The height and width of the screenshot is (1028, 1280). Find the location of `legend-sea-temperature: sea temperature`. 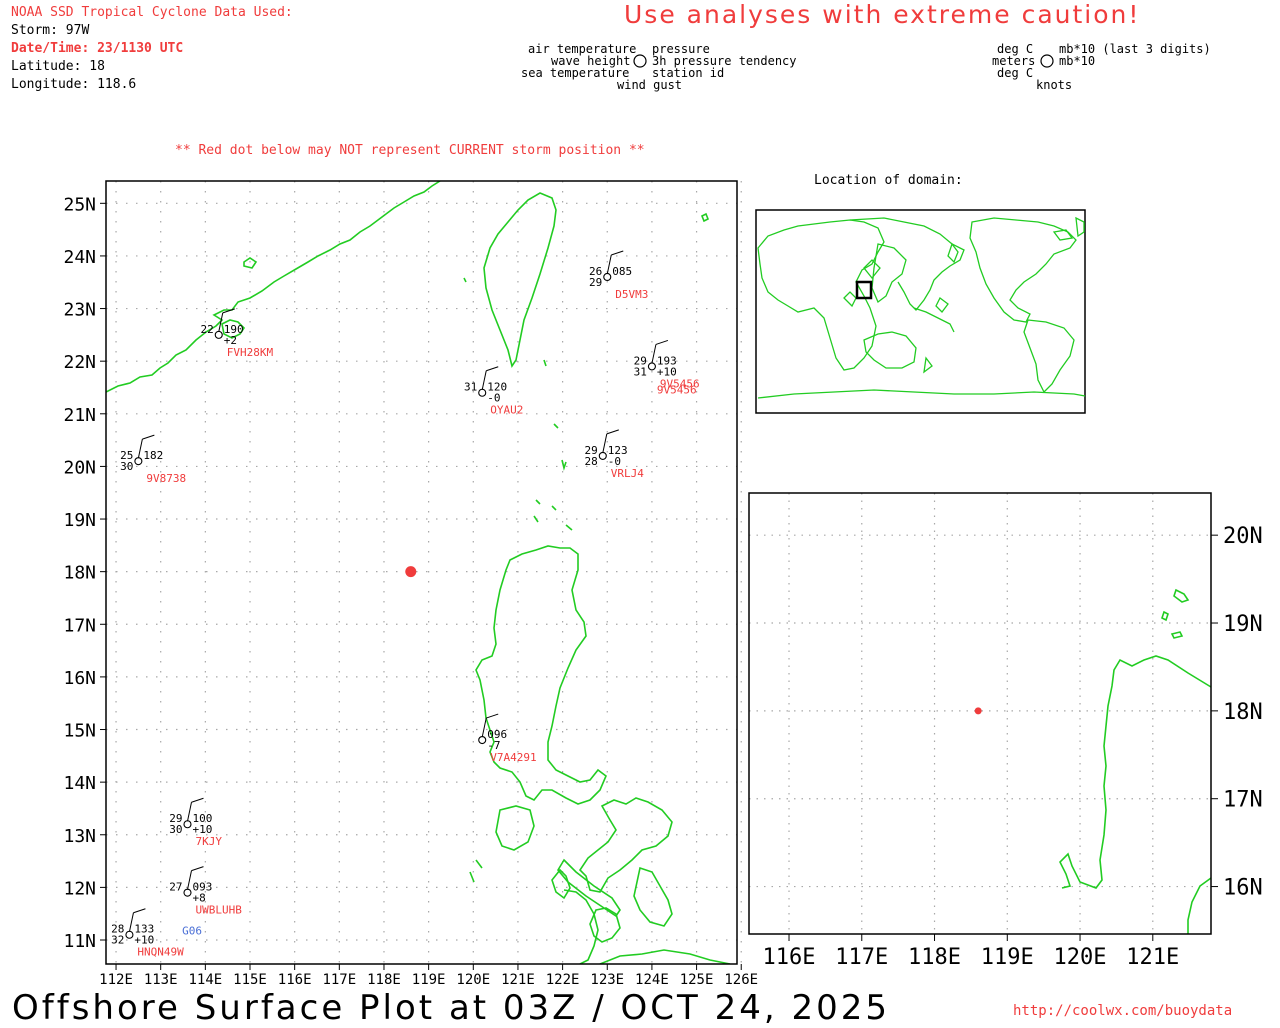

legend-sea-temperature: sea temperature is located at coordinates (575, 73).